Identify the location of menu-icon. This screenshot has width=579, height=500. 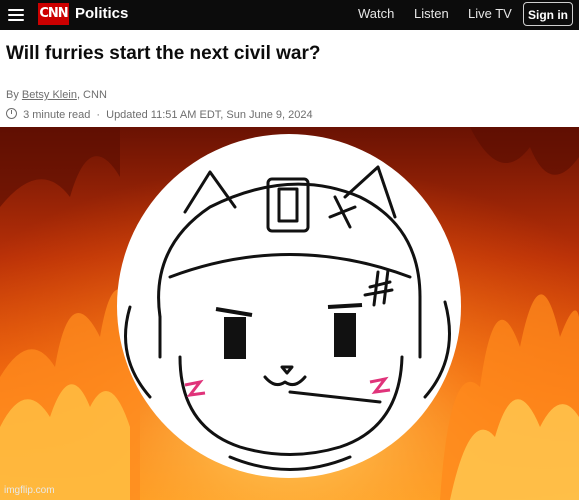
(16, 14).